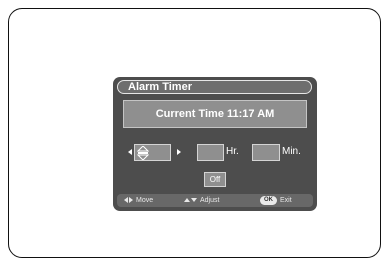 The height and width of the screenshot is (266, 391). I want to click on adjust-hint: Adjust, so click(201, 200).